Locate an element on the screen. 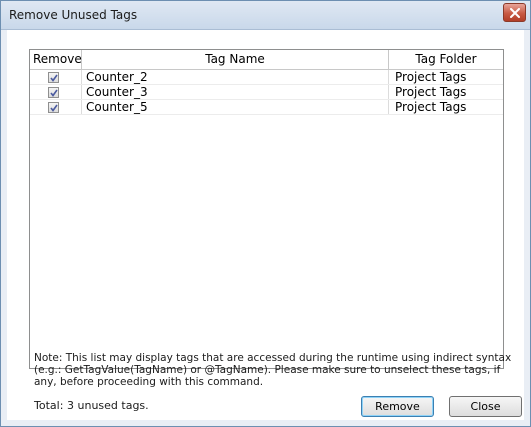 The height and width of the screenshot is (427, 531). tag-name-cell: Counter_3 is located at coordinates (235, 92).